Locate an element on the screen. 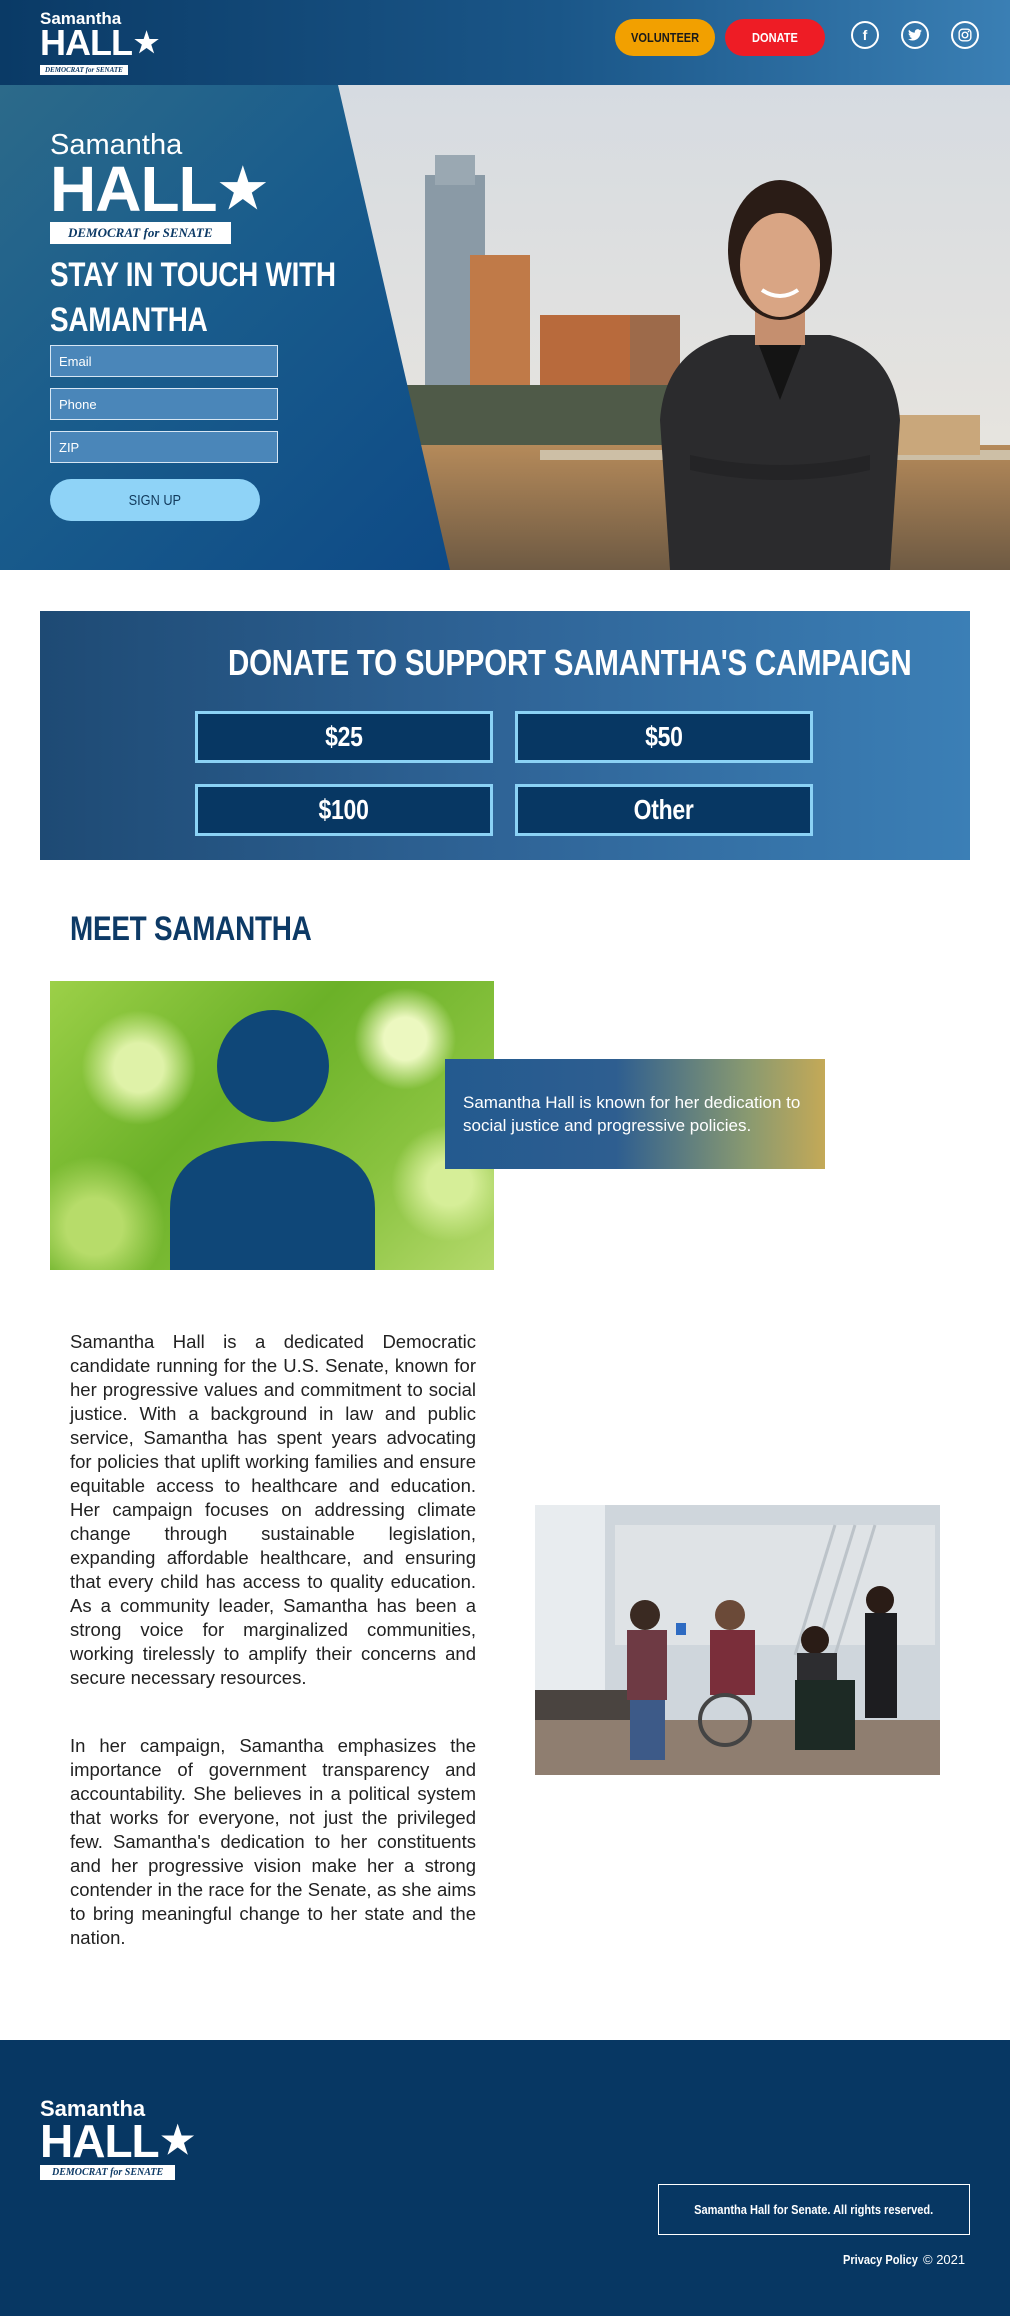 The width and height of the screenshot is (1010, 2316). volunteer-button: VOLUNTEER is located at coordinates (665, 37).